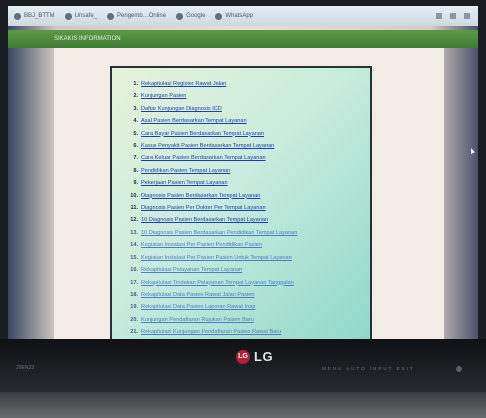 This screenshot has width=486, height=418. Describe the element at coordinates (181, 109) in the screenshot. I see `menu-item-link: Daftar Kunjungan Diagnosis ICD` at that location.